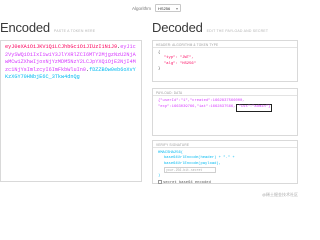 The height and width of the screenshot is (240, 320). I want to click on decoded-heading: Decoded EDIT THE PAYLOAD AND SECRET, so click(210, 27).